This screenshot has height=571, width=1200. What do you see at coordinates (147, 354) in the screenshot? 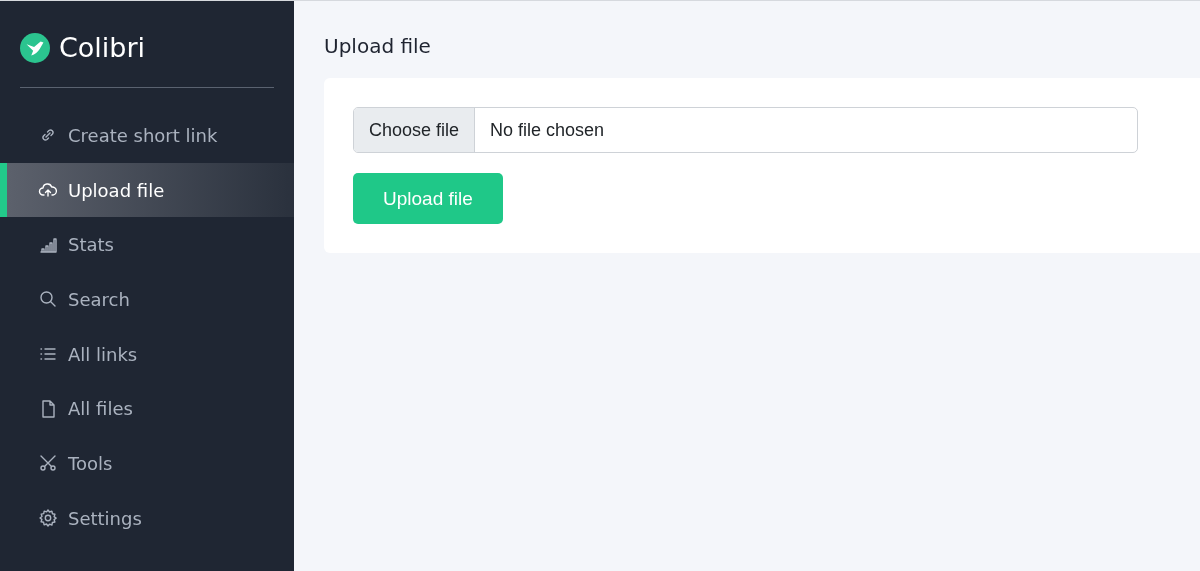
I see `sidebar-item: All links` at bounding box center [147, 354].